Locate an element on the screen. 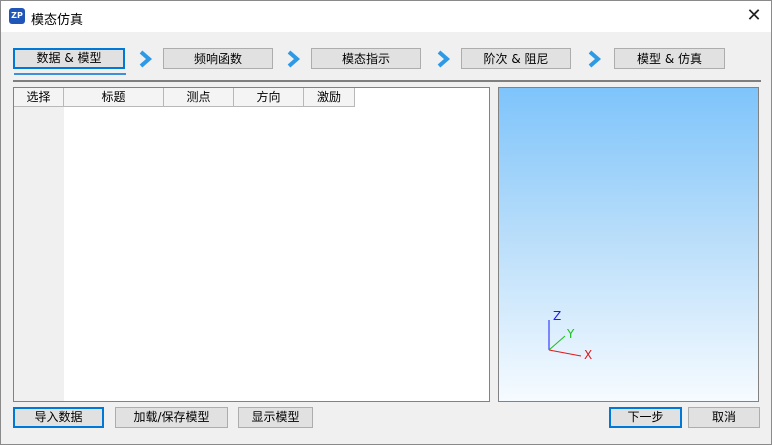 The height and width of the screenshot is (445, 772). x-axis-label: X is located at coordinates (588, 355).